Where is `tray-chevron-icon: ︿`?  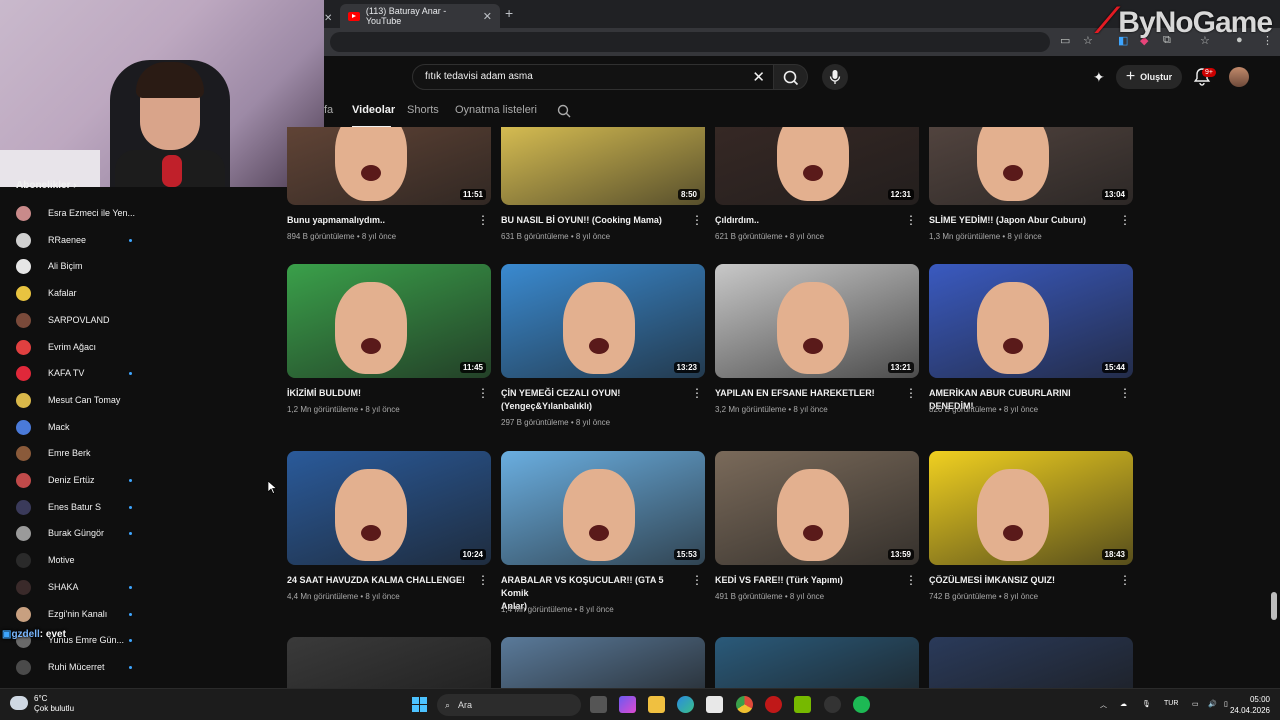
tray-chevron-icon: ︿ is located at coordinates (1103, 705).